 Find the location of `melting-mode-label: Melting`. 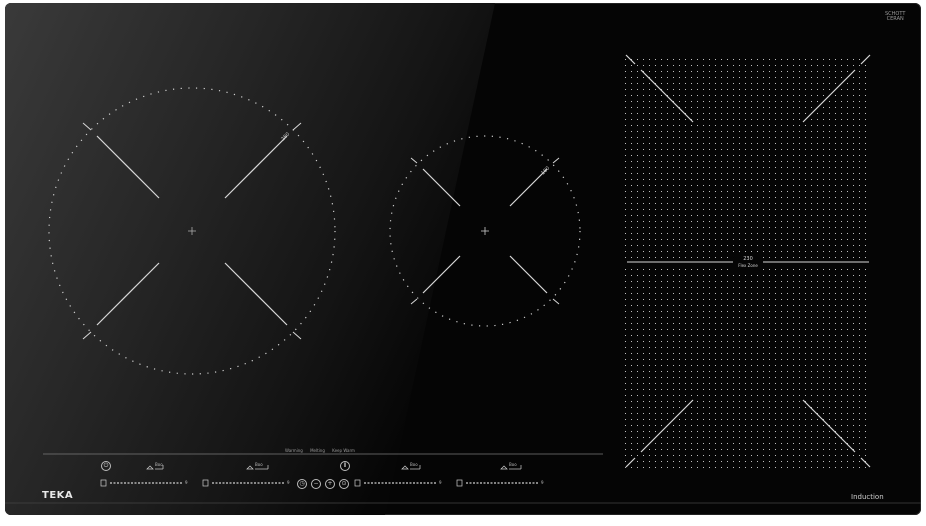

melting-mode-label: Melting is located at coordinates (317, 450).